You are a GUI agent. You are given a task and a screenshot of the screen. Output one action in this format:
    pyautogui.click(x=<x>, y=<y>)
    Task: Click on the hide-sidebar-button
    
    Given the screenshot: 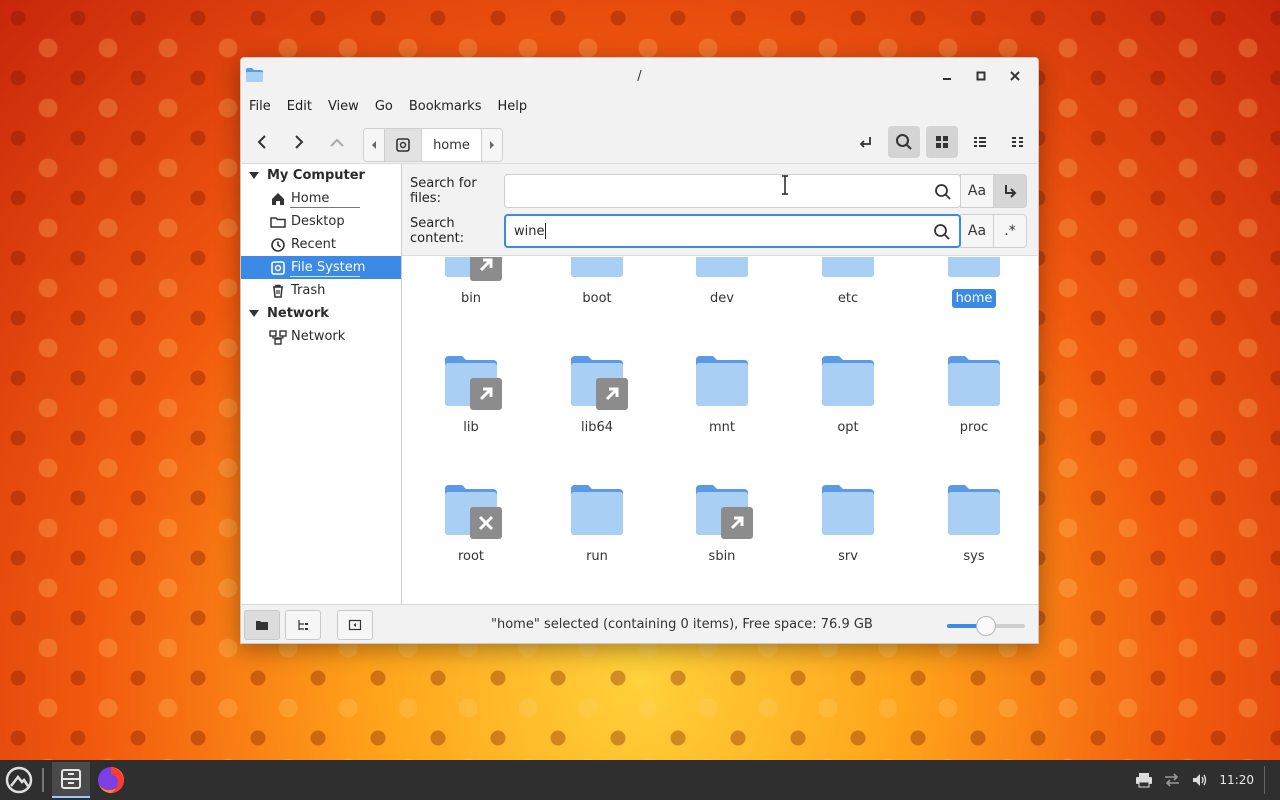 What is the action you would take?
    pyautogui.click(x=355, y=625)
    